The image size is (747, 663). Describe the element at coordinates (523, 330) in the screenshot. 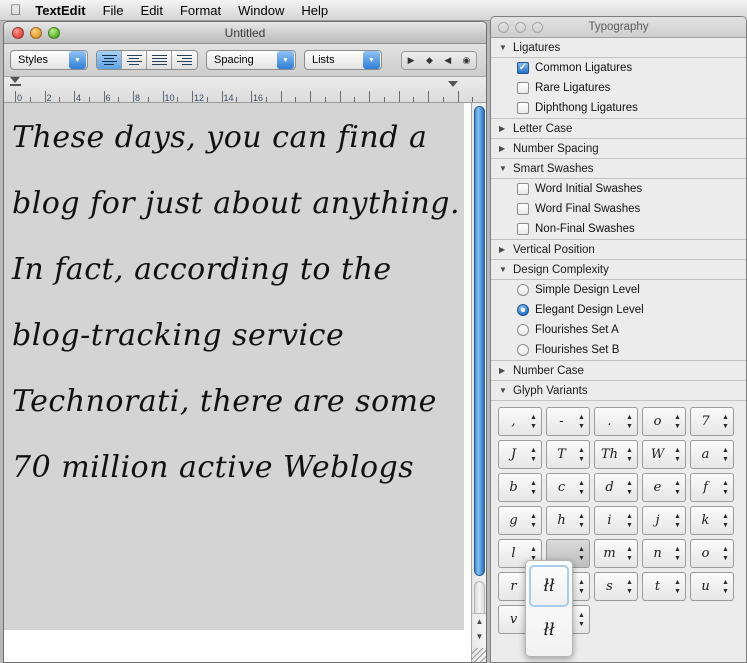

I see `radio-unselected` at that location.